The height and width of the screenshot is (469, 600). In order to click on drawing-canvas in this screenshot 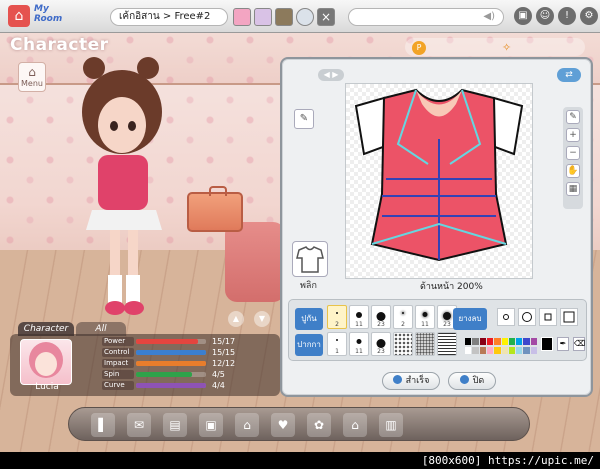, I will do `click(439, 181)`.